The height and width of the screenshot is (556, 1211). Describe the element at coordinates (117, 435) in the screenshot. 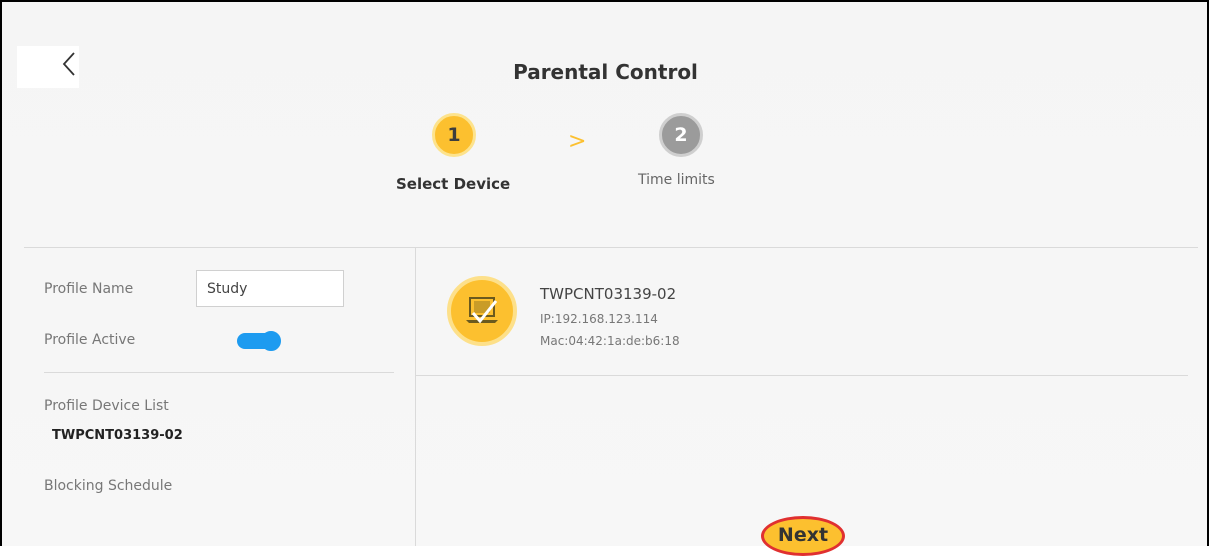

I see `profile-device-list-value: TWPCNT03139-02` at that location.